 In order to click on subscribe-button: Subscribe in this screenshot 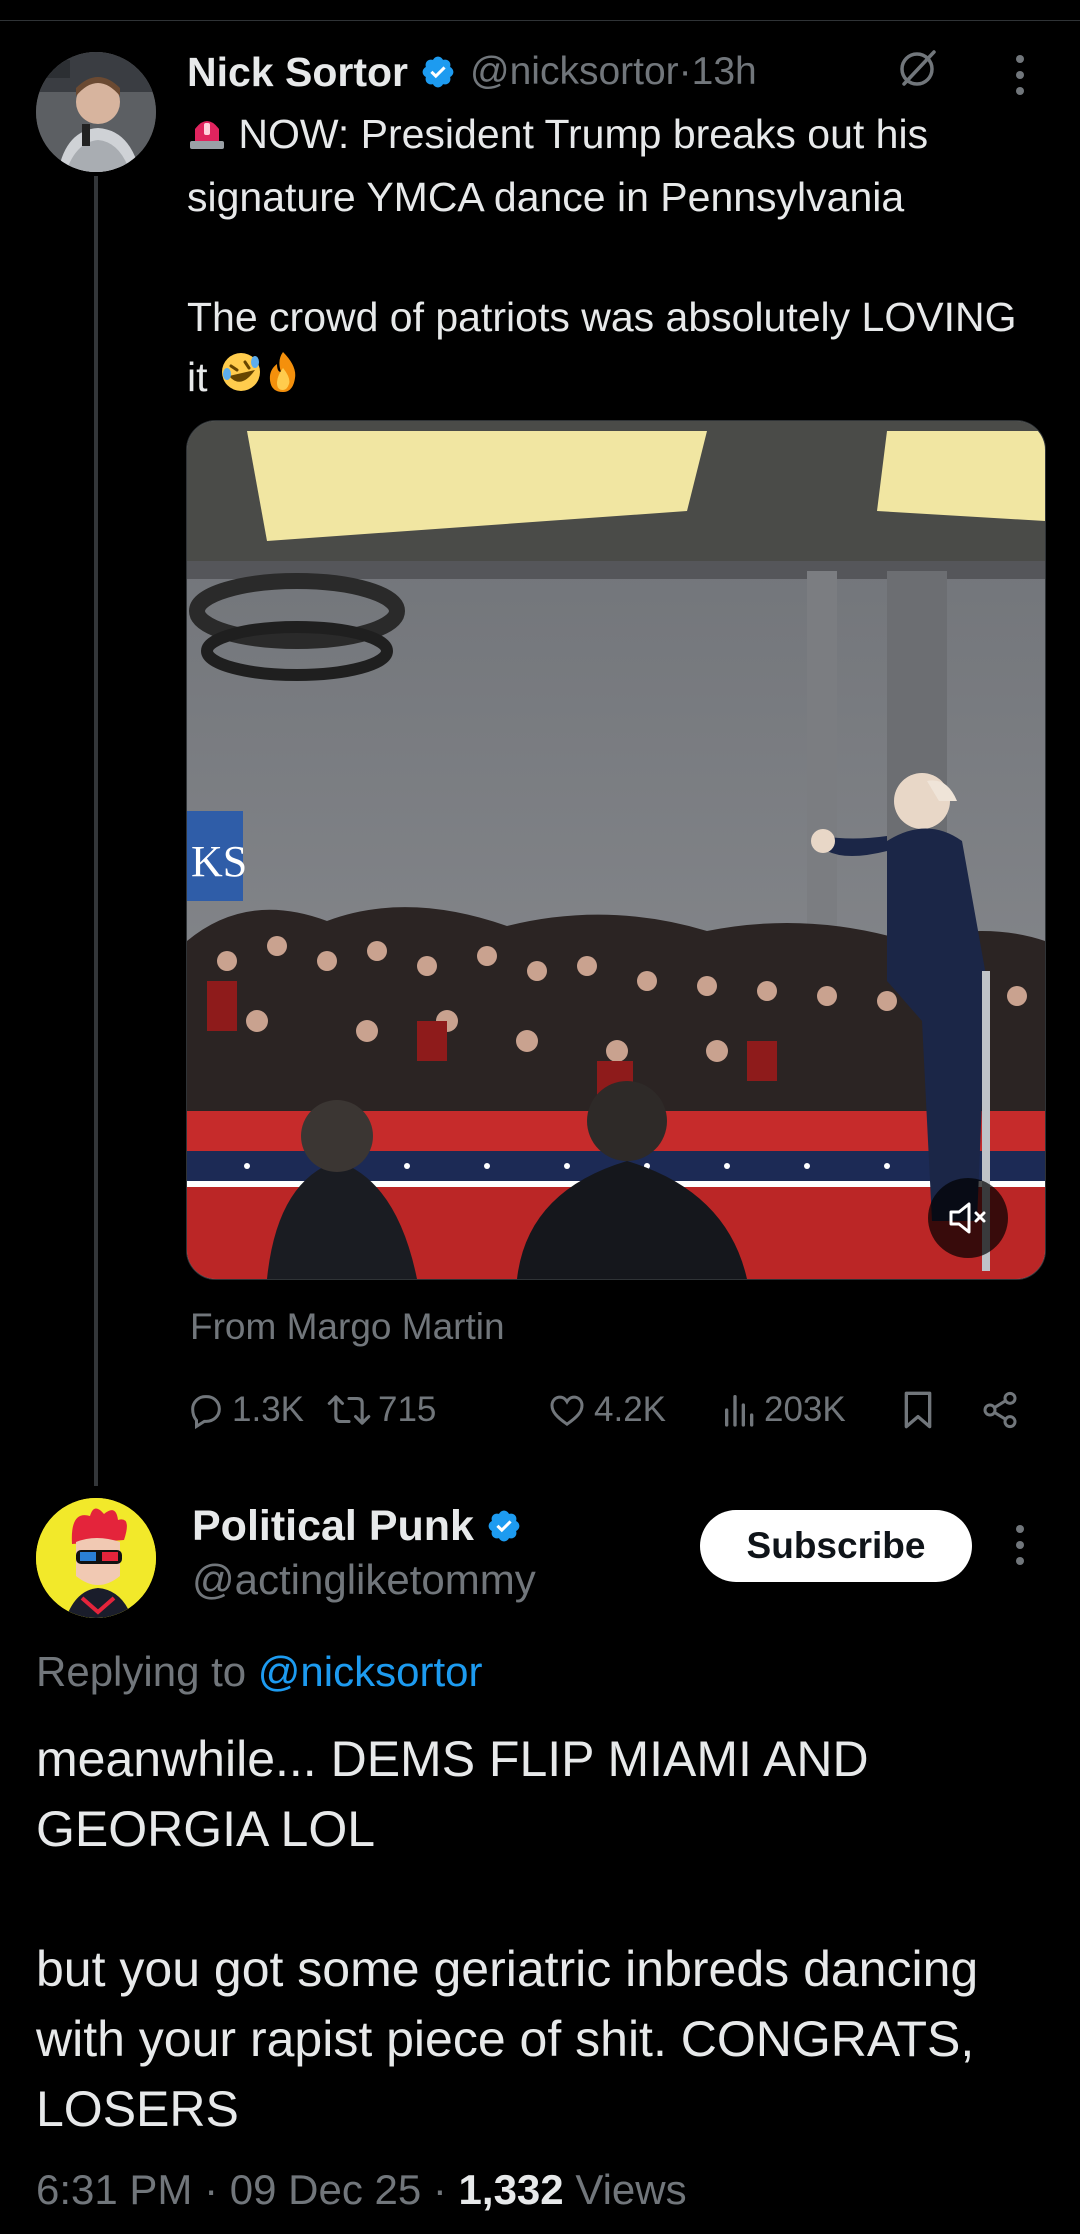, I will do `click(836, 1546)`.